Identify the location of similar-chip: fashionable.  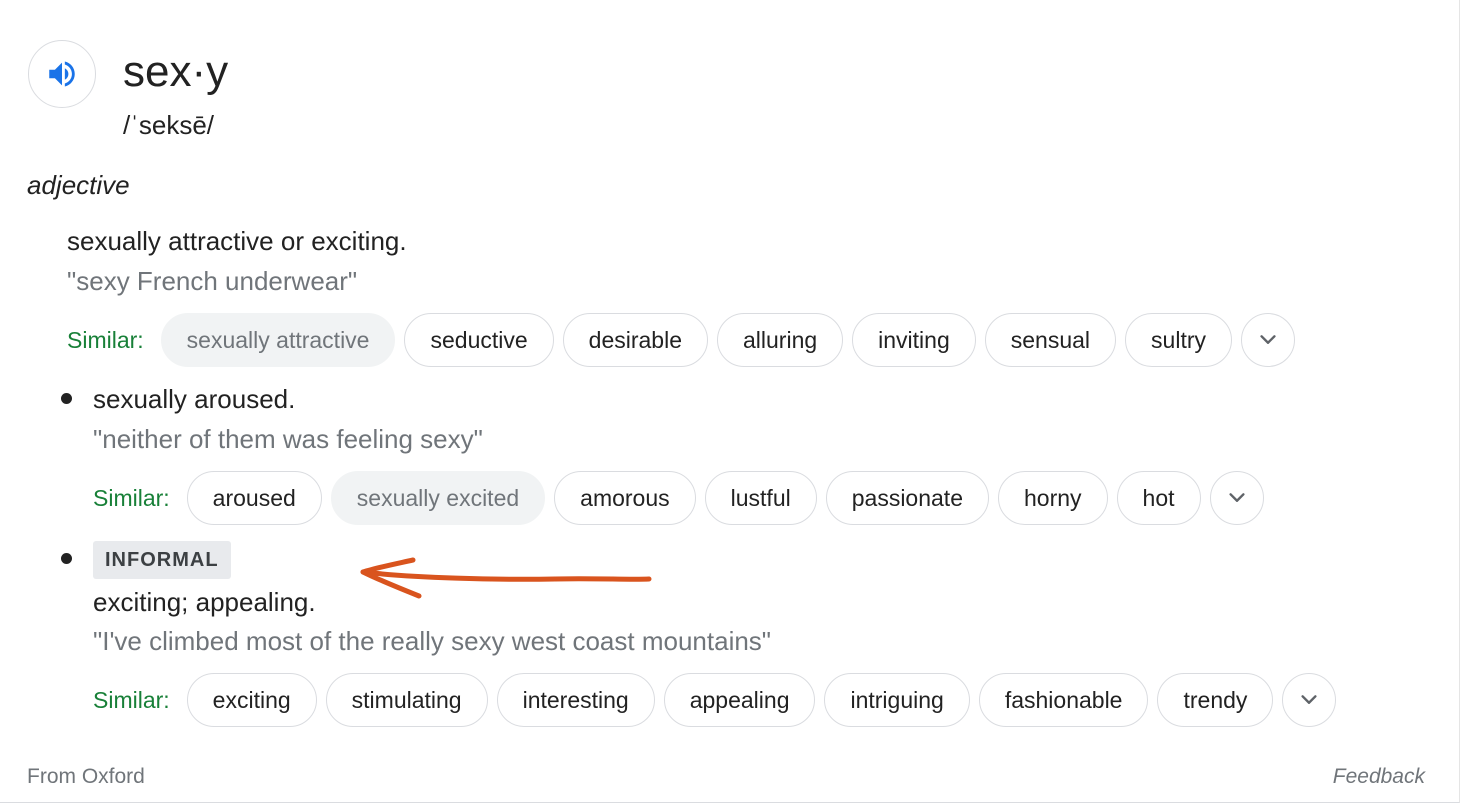
(1063, 700).